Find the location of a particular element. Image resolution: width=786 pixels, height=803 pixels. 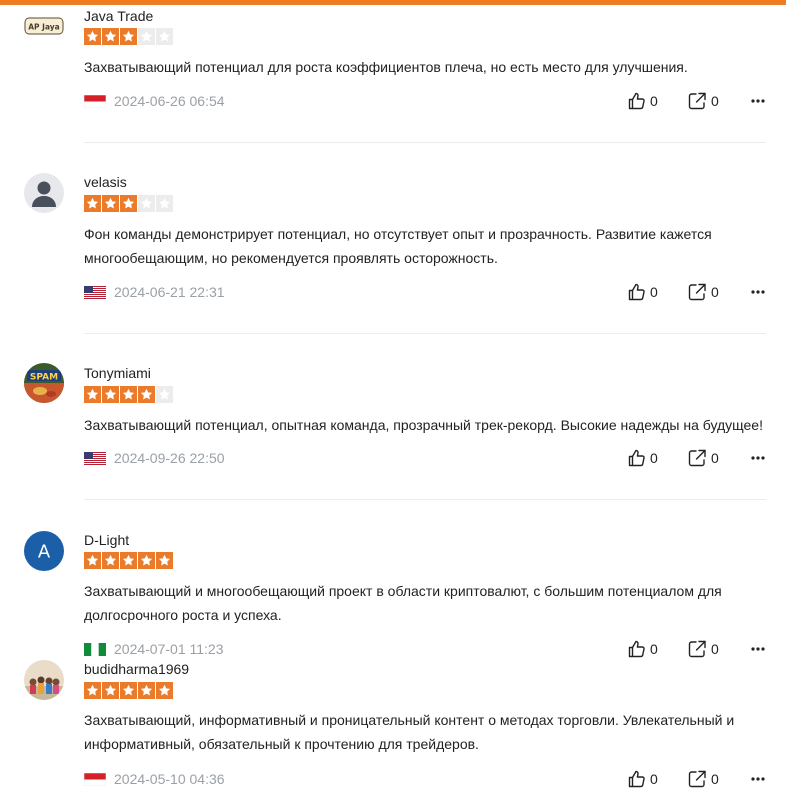

username: Tonymiami is located at coordinates (117, 373).